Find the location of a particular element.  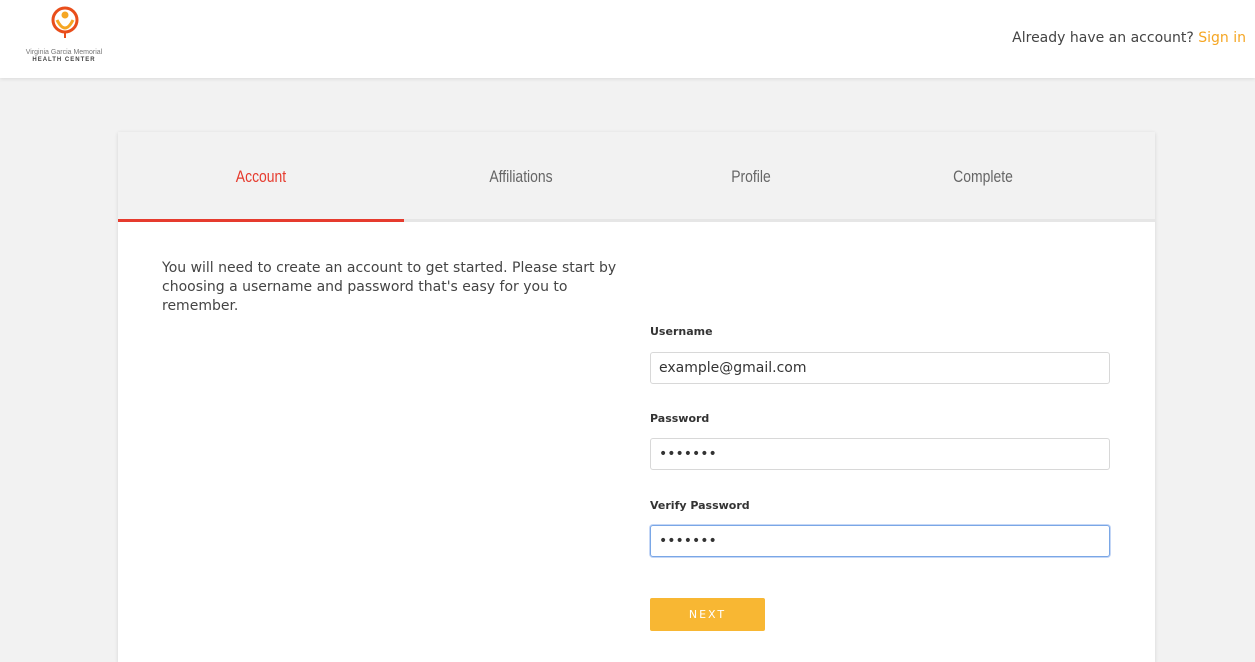

username-input is located at coordinates (880, 368).